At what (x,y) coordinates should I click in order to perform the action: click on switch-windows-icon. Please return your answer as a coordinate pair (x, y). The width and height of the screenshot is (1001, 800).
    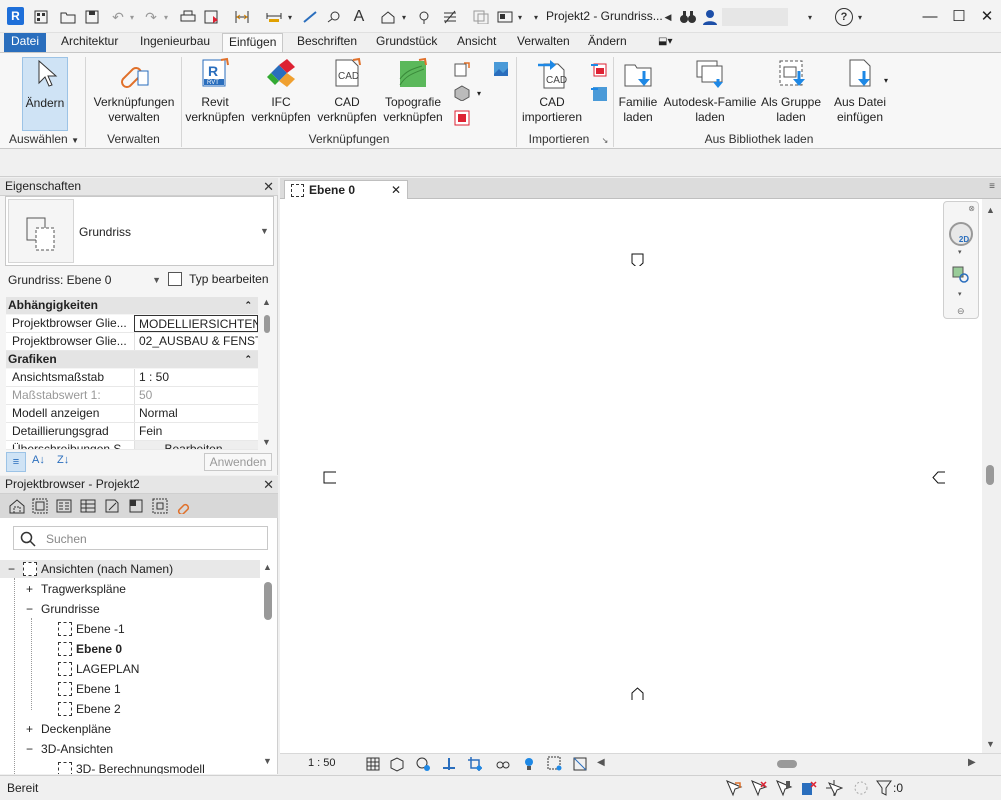
    Looking at the image, I should click on (505, 17).